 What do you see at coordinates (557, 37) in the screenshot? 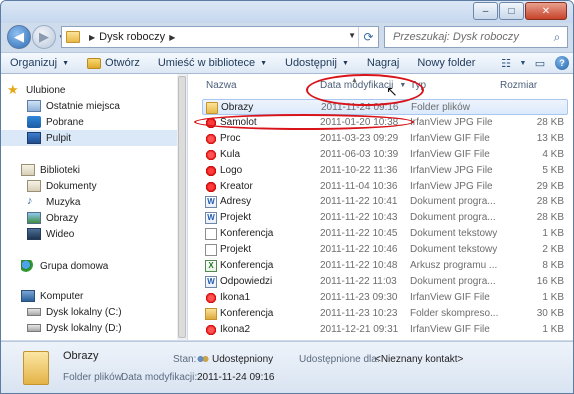
I see `search-icon: ⌕` at bounding box center [557, 37].